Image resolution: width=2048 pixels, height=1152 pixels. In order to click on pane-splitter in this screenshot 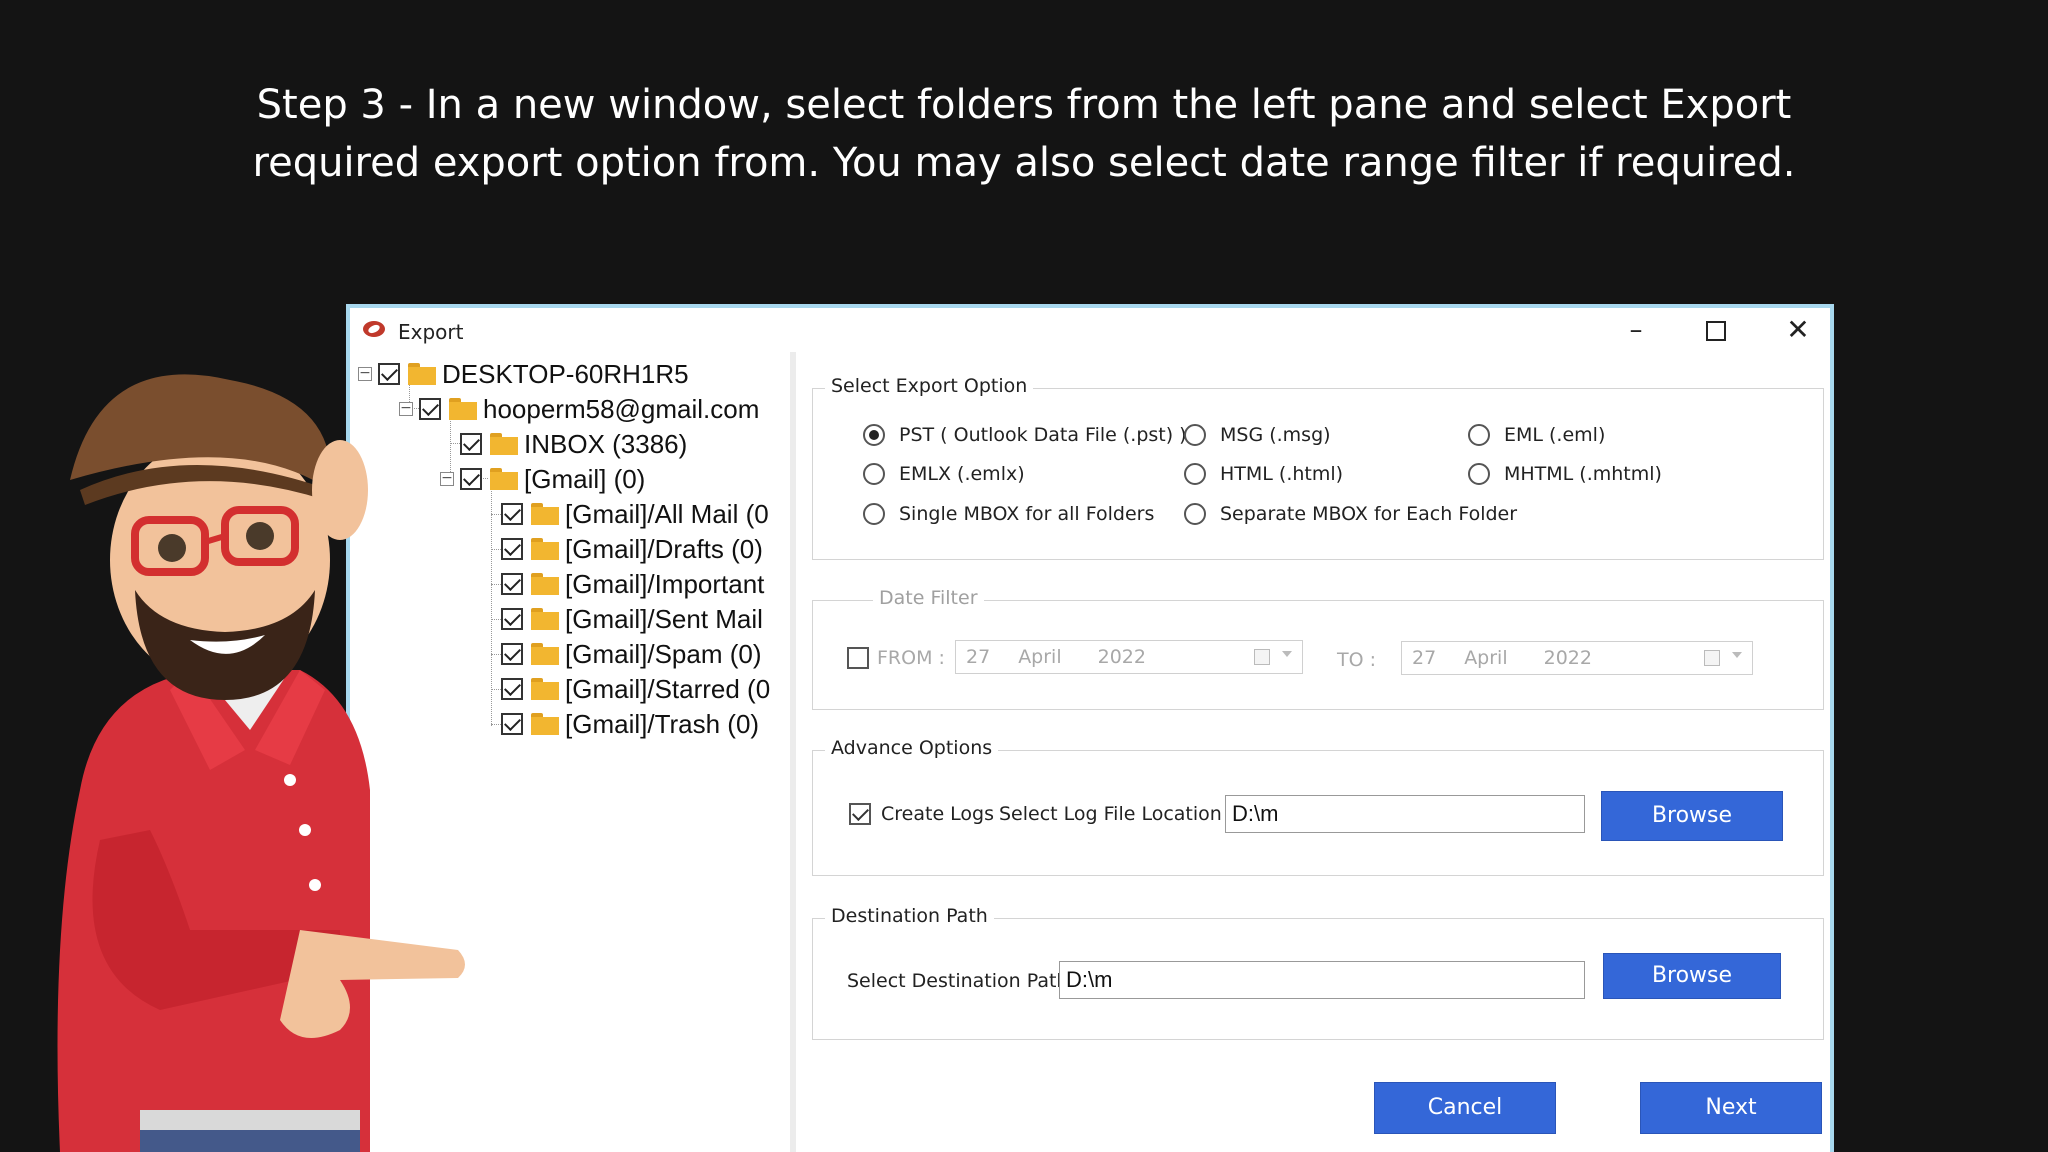, I will do `click(793, 752)`.